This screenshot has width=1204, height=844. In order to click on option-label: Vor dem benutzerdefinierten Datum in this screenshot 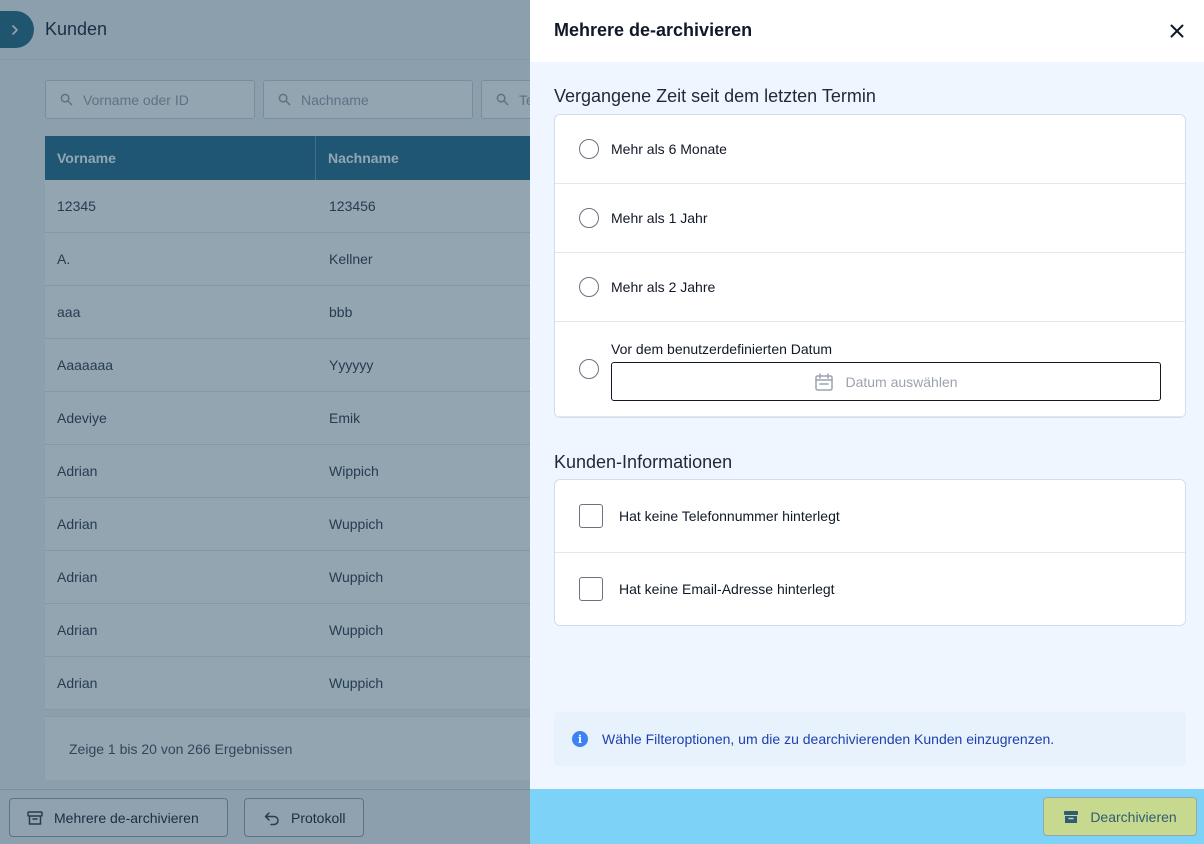, I will do `click(722, 349)`.